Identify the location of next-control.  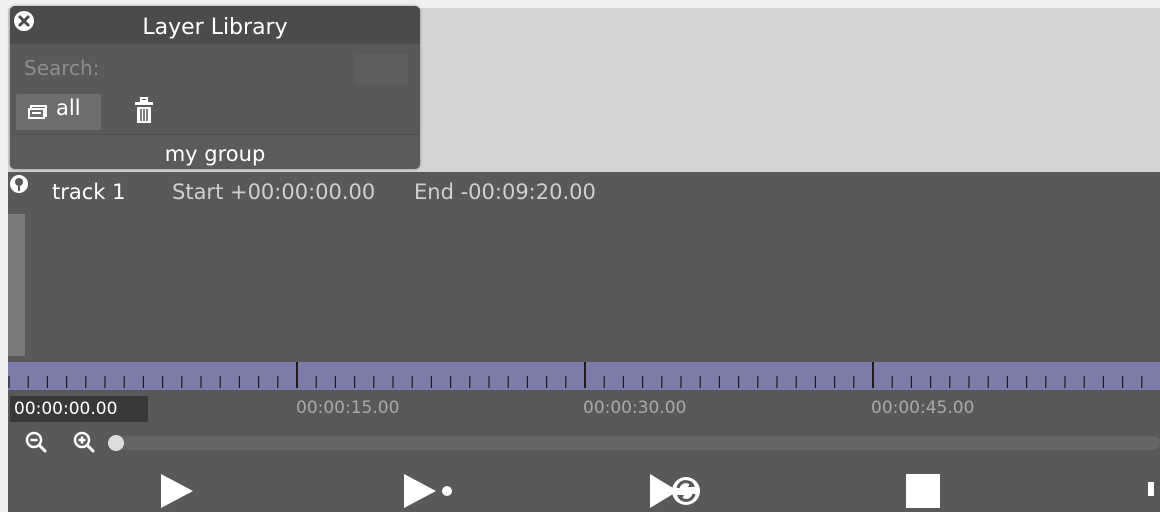
(1151, 489).